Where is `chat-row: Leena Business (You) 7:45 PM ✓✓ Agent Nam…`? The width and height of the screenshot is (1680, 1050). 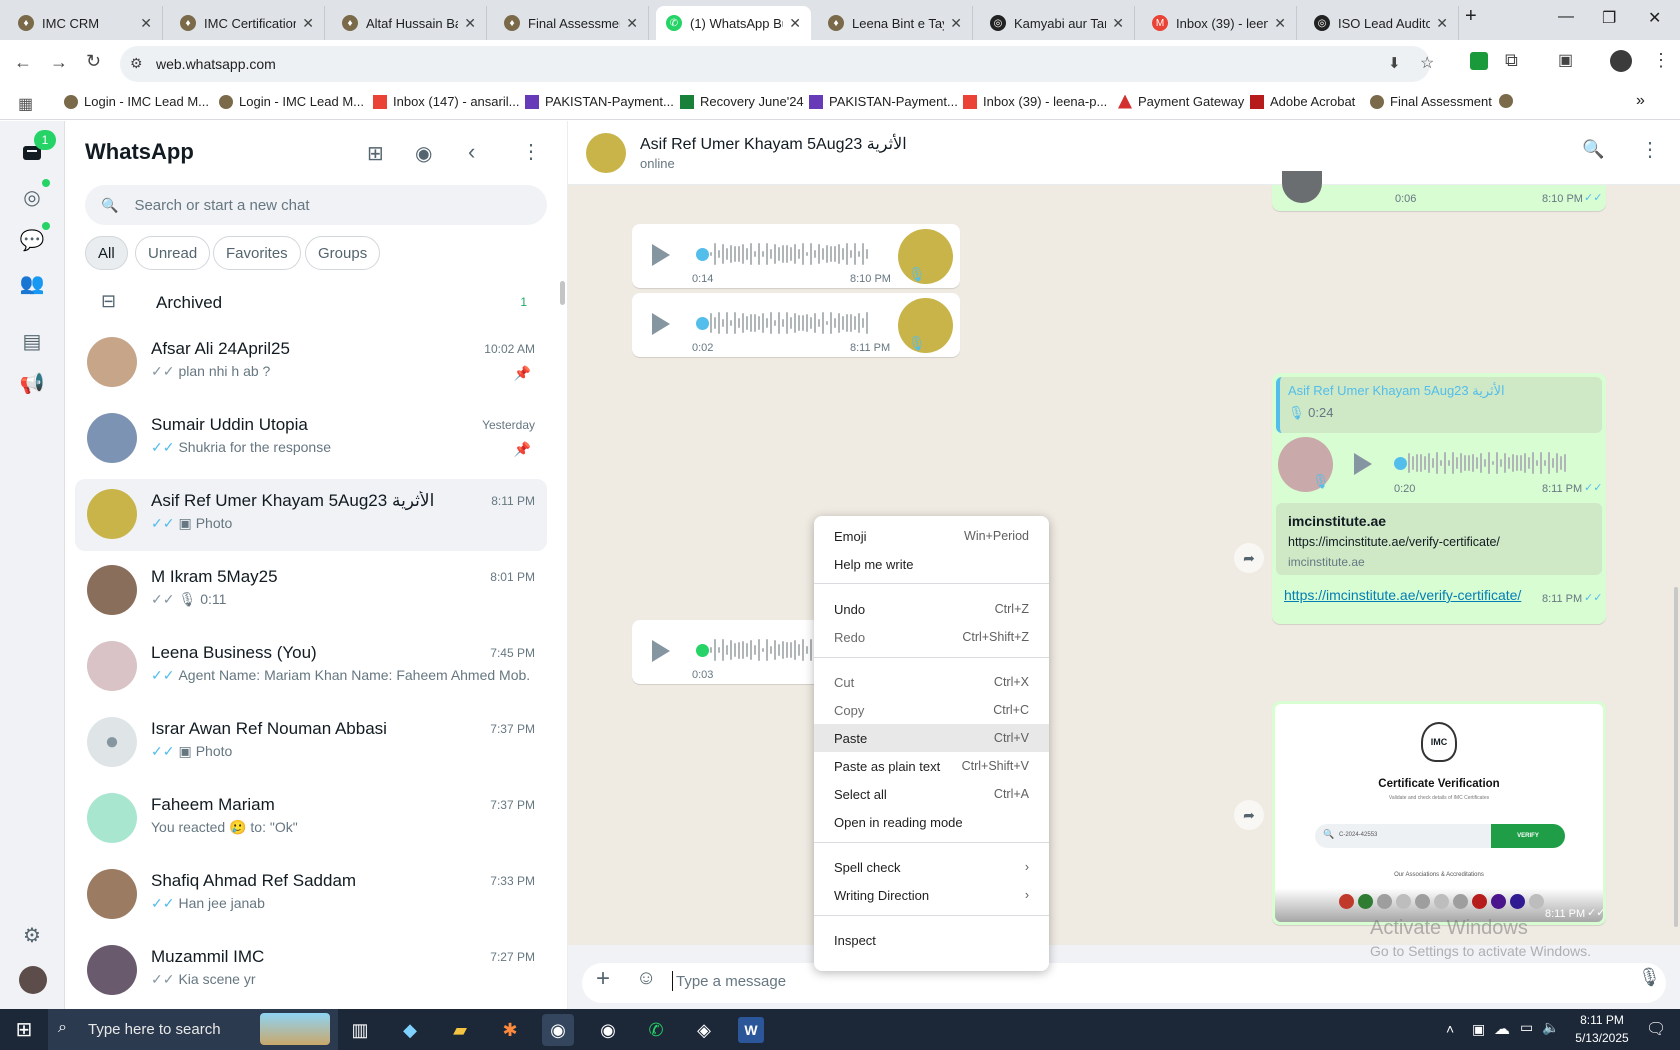 chat-row: Leena Business (You) 7:45 PM ✓✓ Agent Nam… is located at coordinates (311, 667).